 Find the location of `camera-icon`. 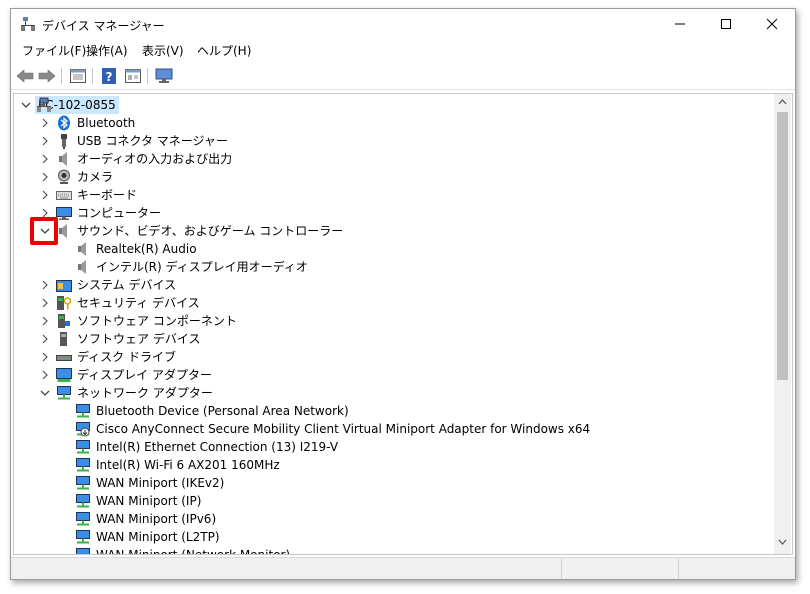

camera-icon is located at coordinates (64, 176).